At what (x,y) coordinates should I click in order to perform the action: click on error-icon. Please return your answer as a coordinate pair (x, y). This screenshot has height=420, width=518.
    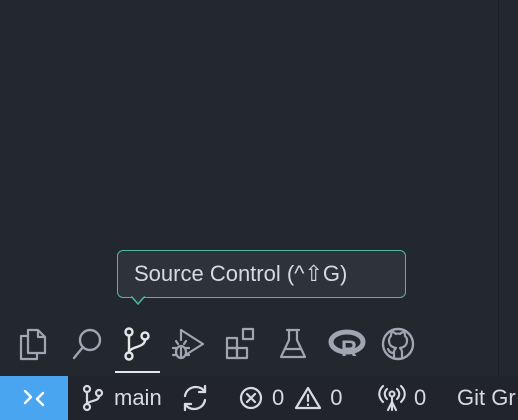
    Looking at the image, I should click on (251, 398).